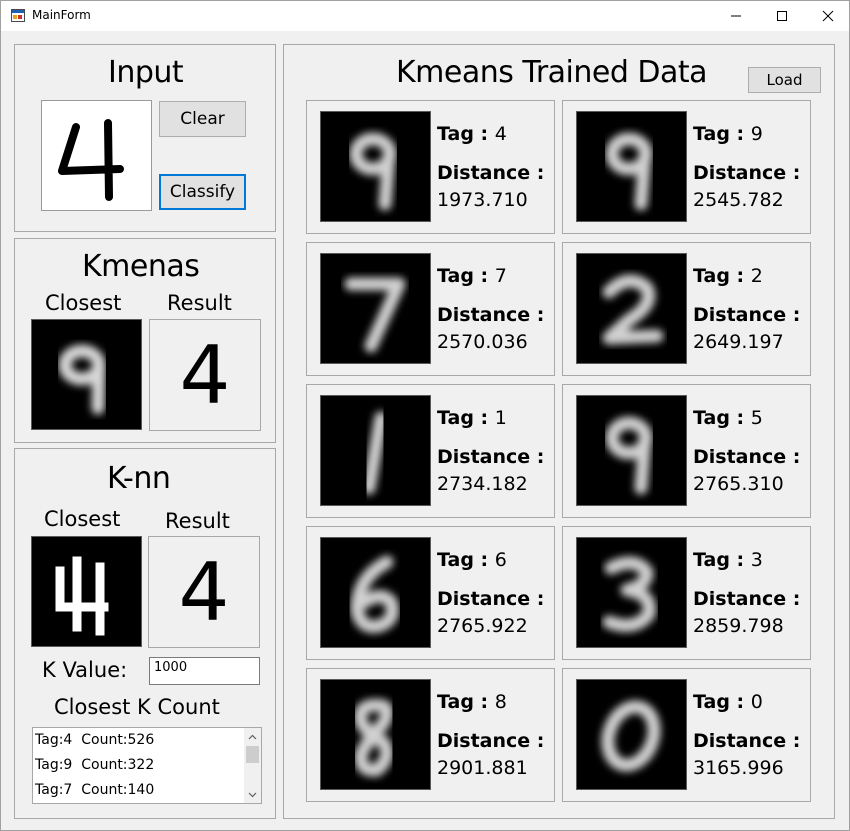 The image size is (850, 831). What do you see at coordinates (61, 15) in the screenshot?
I see `window-title: MainForm` at bounding box center [61, 15].